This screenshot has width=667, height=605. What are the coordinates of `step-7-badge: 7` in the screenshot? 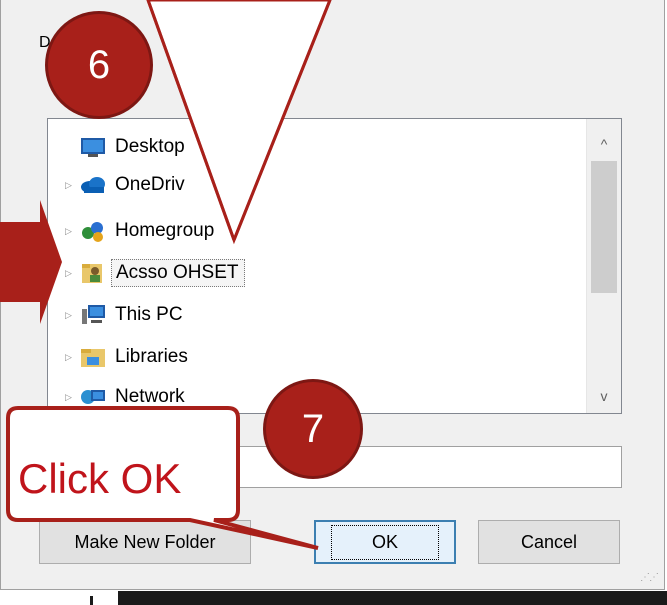 It's located at (313, 429).